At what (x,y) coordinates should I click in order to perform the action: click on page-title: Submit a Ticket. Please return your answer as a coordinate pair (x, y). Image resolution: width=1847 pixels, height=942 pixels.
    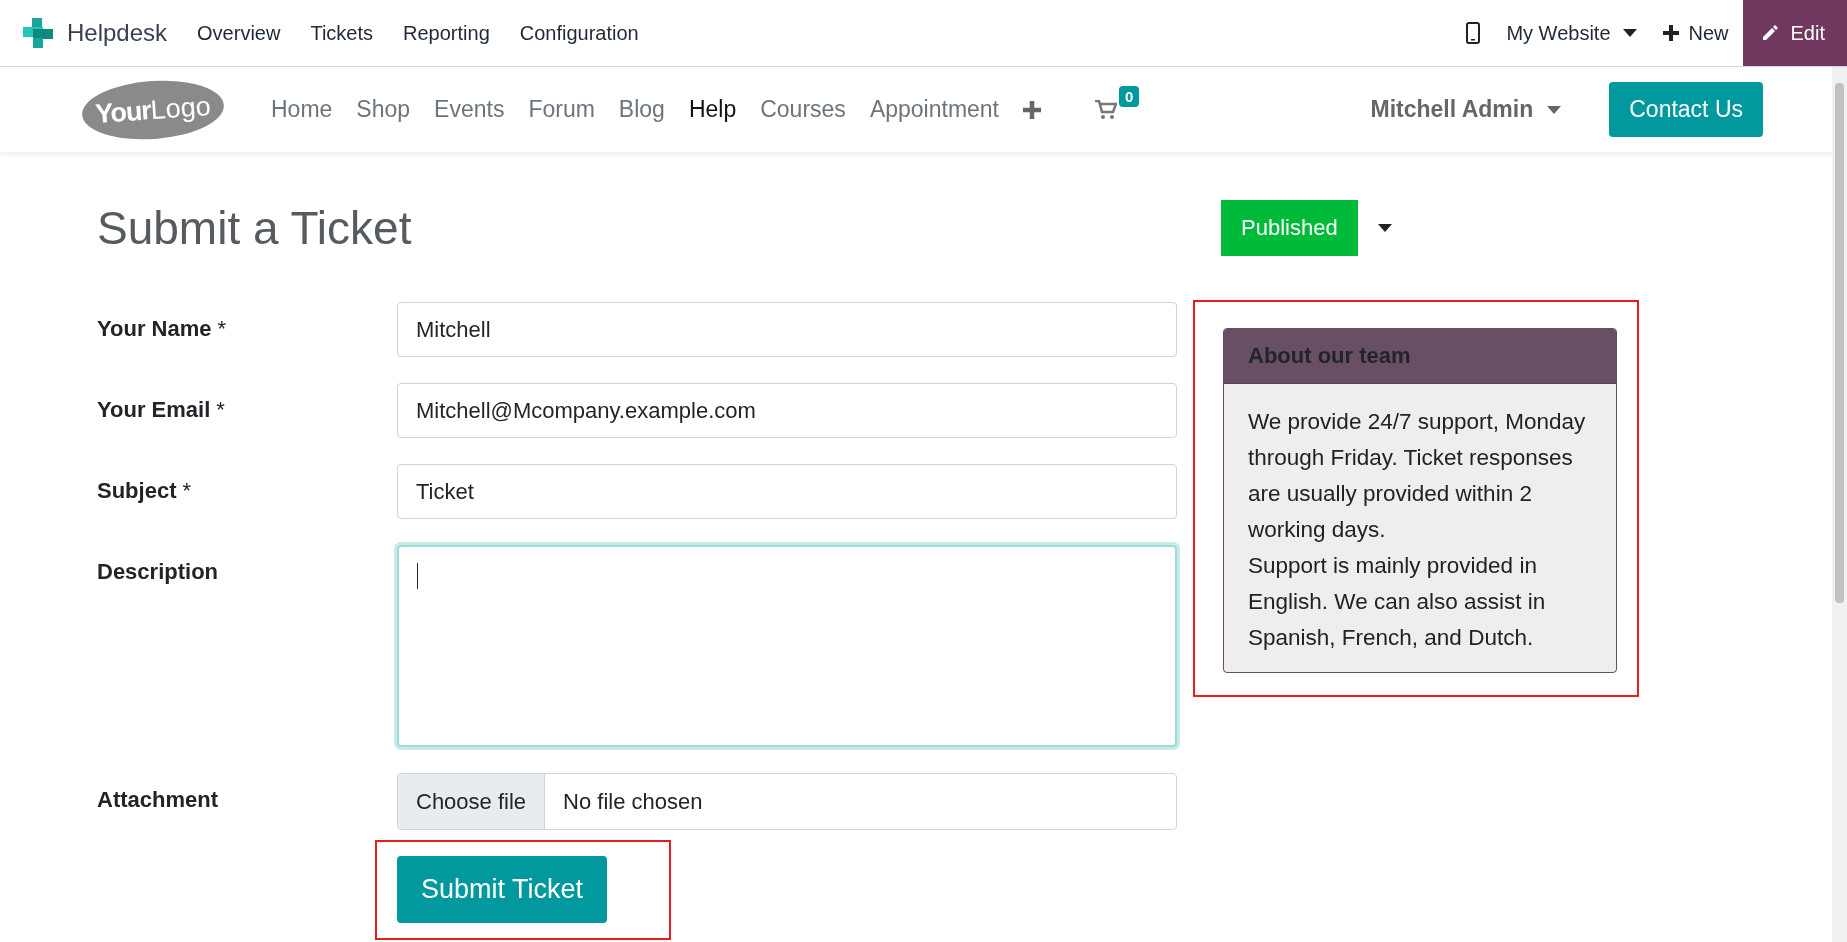
    Looking at the image, I should click on (255, 228).